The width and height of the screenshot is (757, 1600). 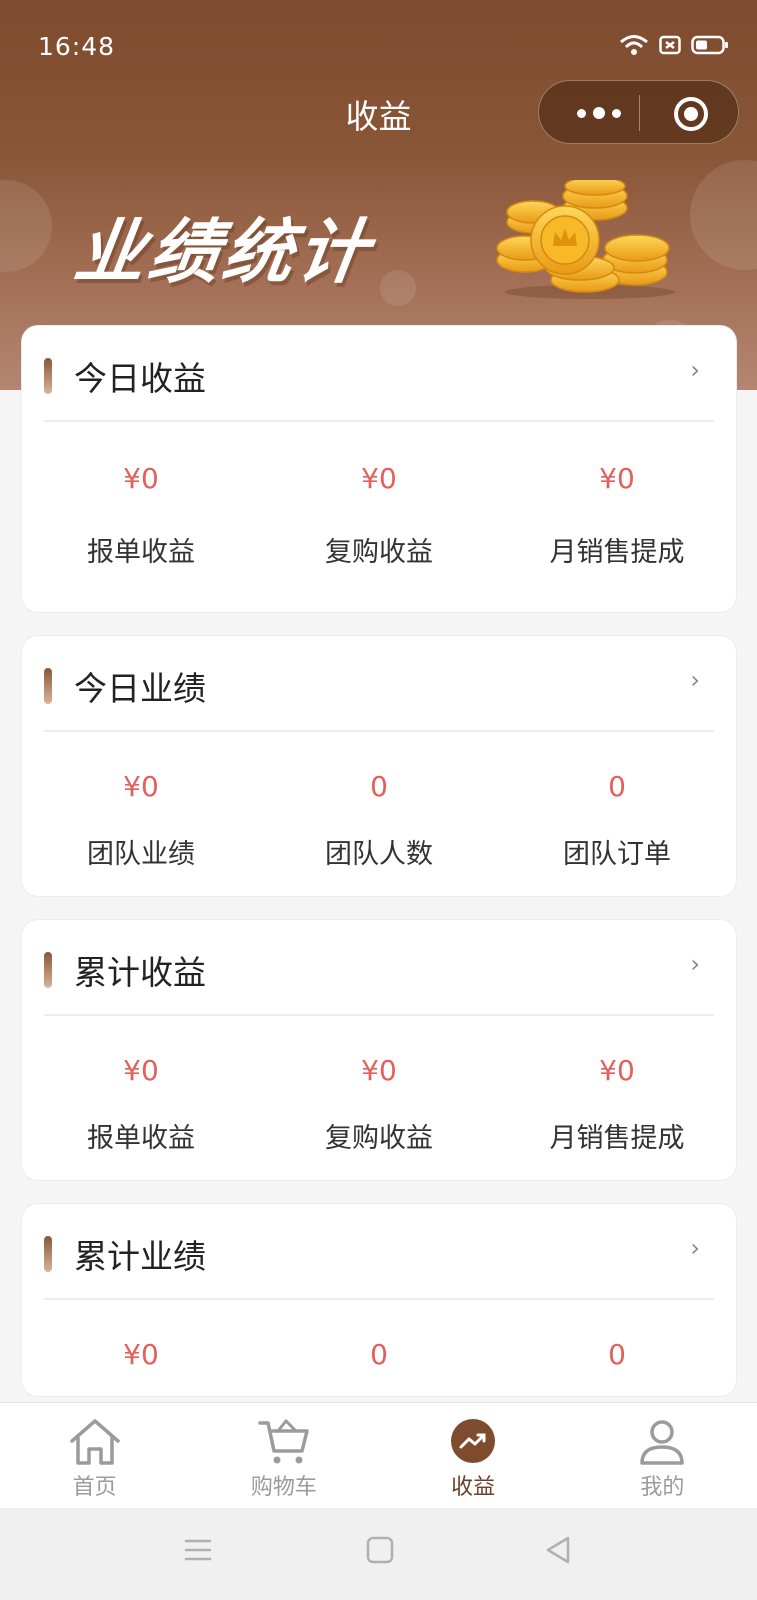 I want to click on capsule-divider, so click(x=639, y=113).